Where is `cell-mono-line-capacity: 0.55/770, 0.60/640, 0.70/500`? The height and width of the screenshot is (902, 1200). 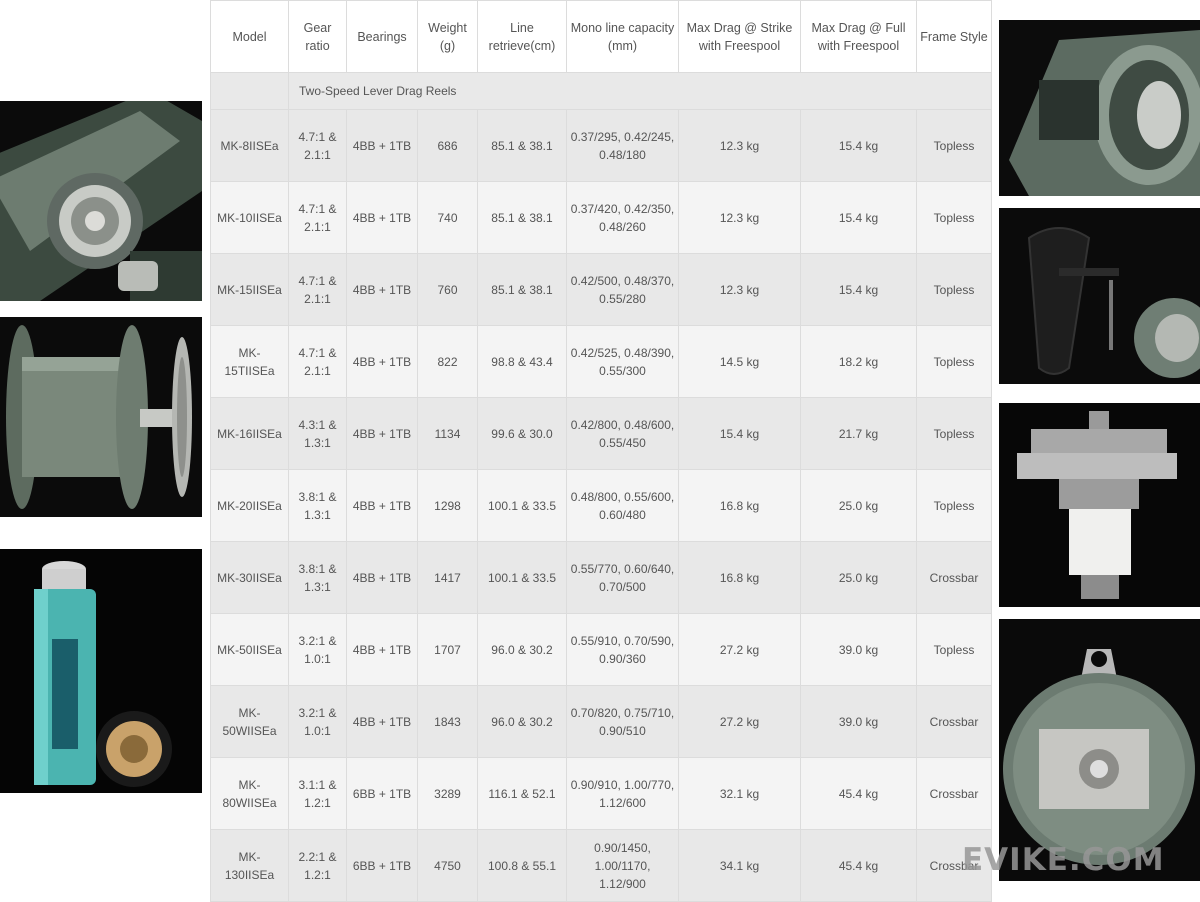
cell-mono-line-capacity: 0.55/770, 0.60/640, 0.70/500 is located at coordinates (622, 577).